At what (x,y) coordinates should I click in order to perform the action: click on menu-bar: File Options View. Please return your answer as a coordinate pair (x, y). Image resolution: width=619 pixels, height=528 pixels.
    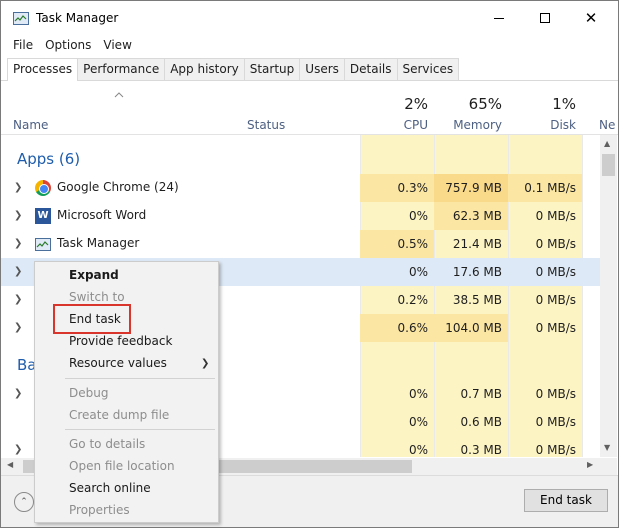
    Looking at the image, I should click on (72, 45).